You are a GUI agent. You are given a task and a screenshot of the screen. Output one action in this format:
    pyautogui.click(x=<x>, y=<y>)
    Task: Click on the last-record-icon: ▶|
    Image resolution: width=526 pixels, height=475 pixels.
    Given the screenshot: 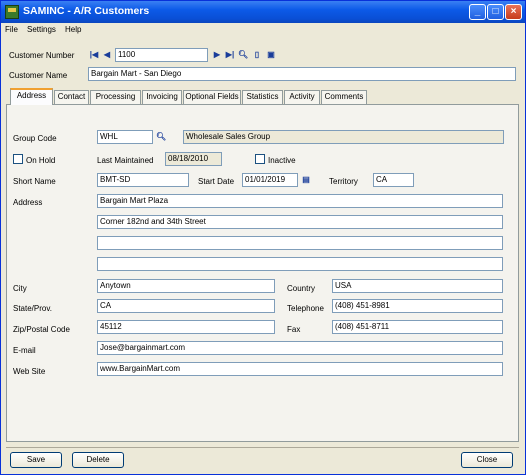 What is the action you would take?
    pyautogui.click(x=230, y=55)
    